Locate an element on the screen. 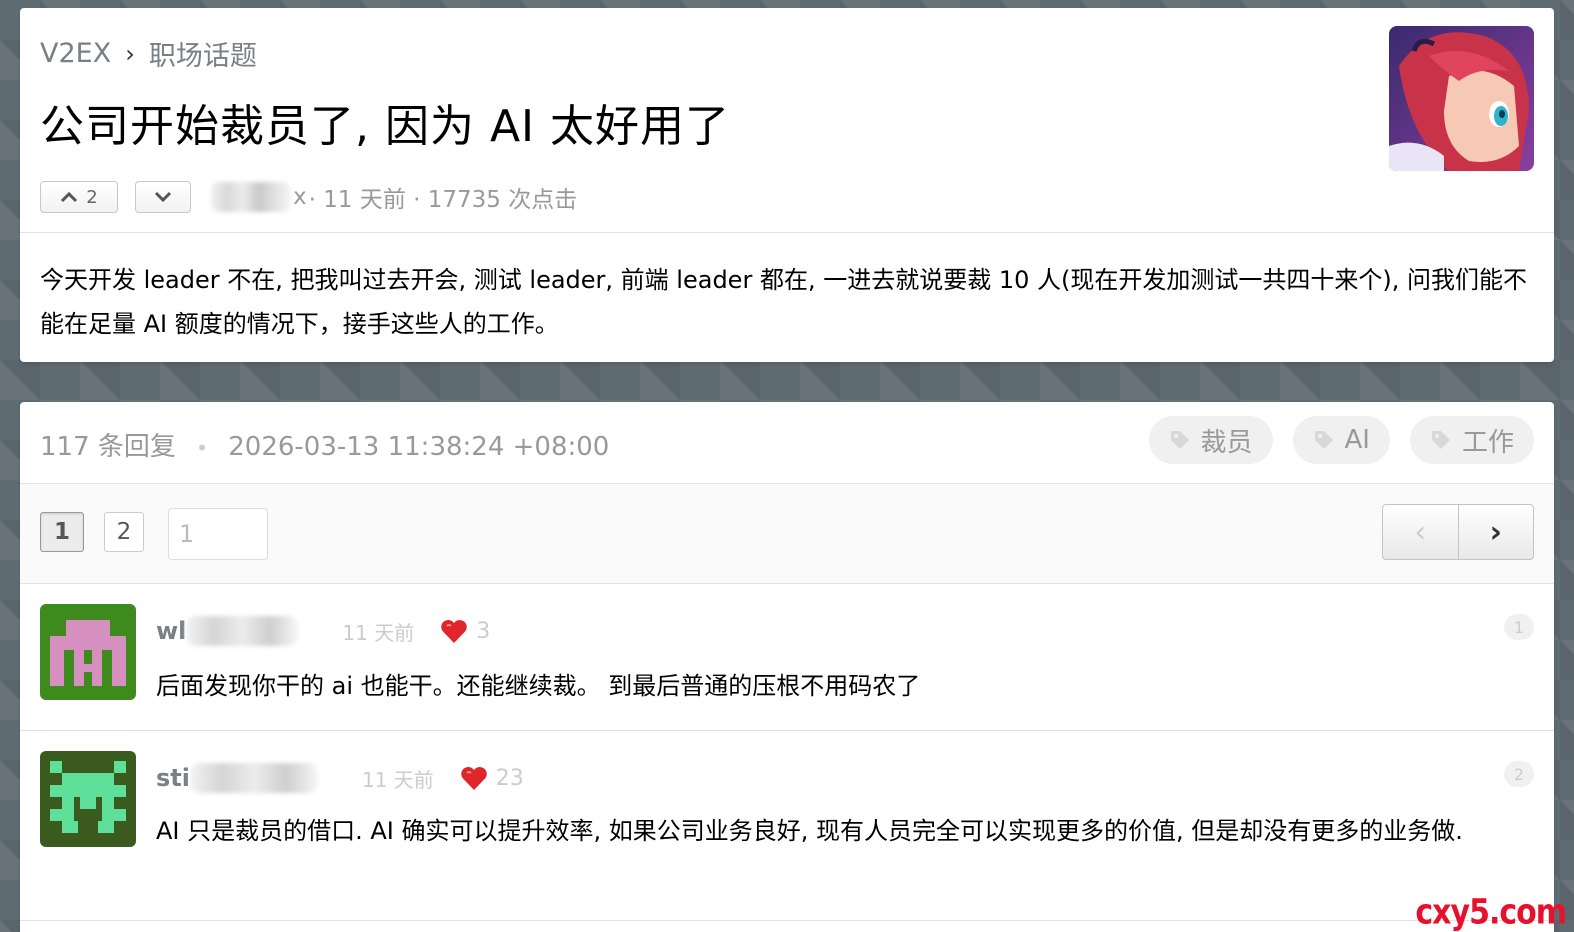 The height and width of the screenshot is (932, 1574). reply-meta: sti 11 天前 23 is located at coordinates (340, 778).